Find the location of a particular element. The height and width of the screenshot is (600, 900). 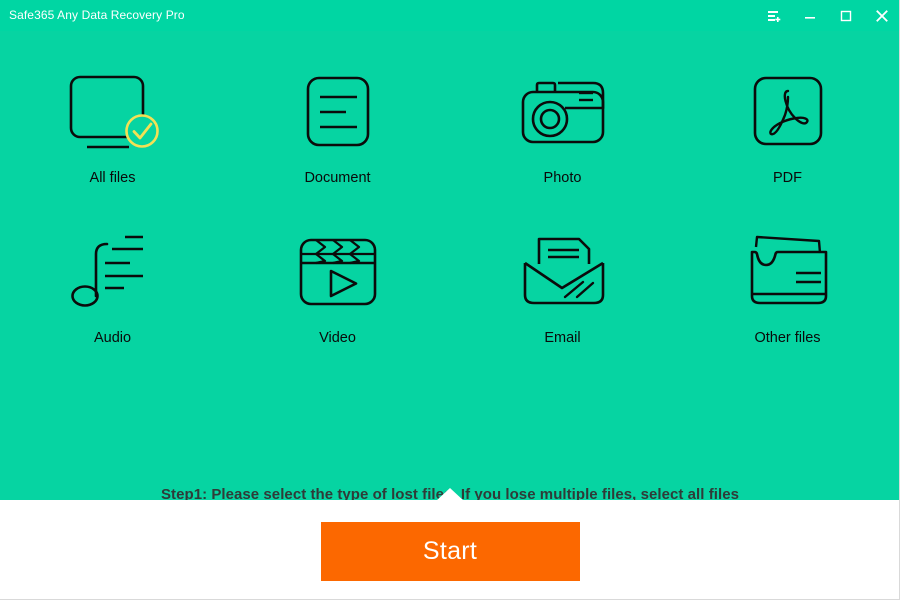

file-type-label: PDF is located at coordinates (787, 178).